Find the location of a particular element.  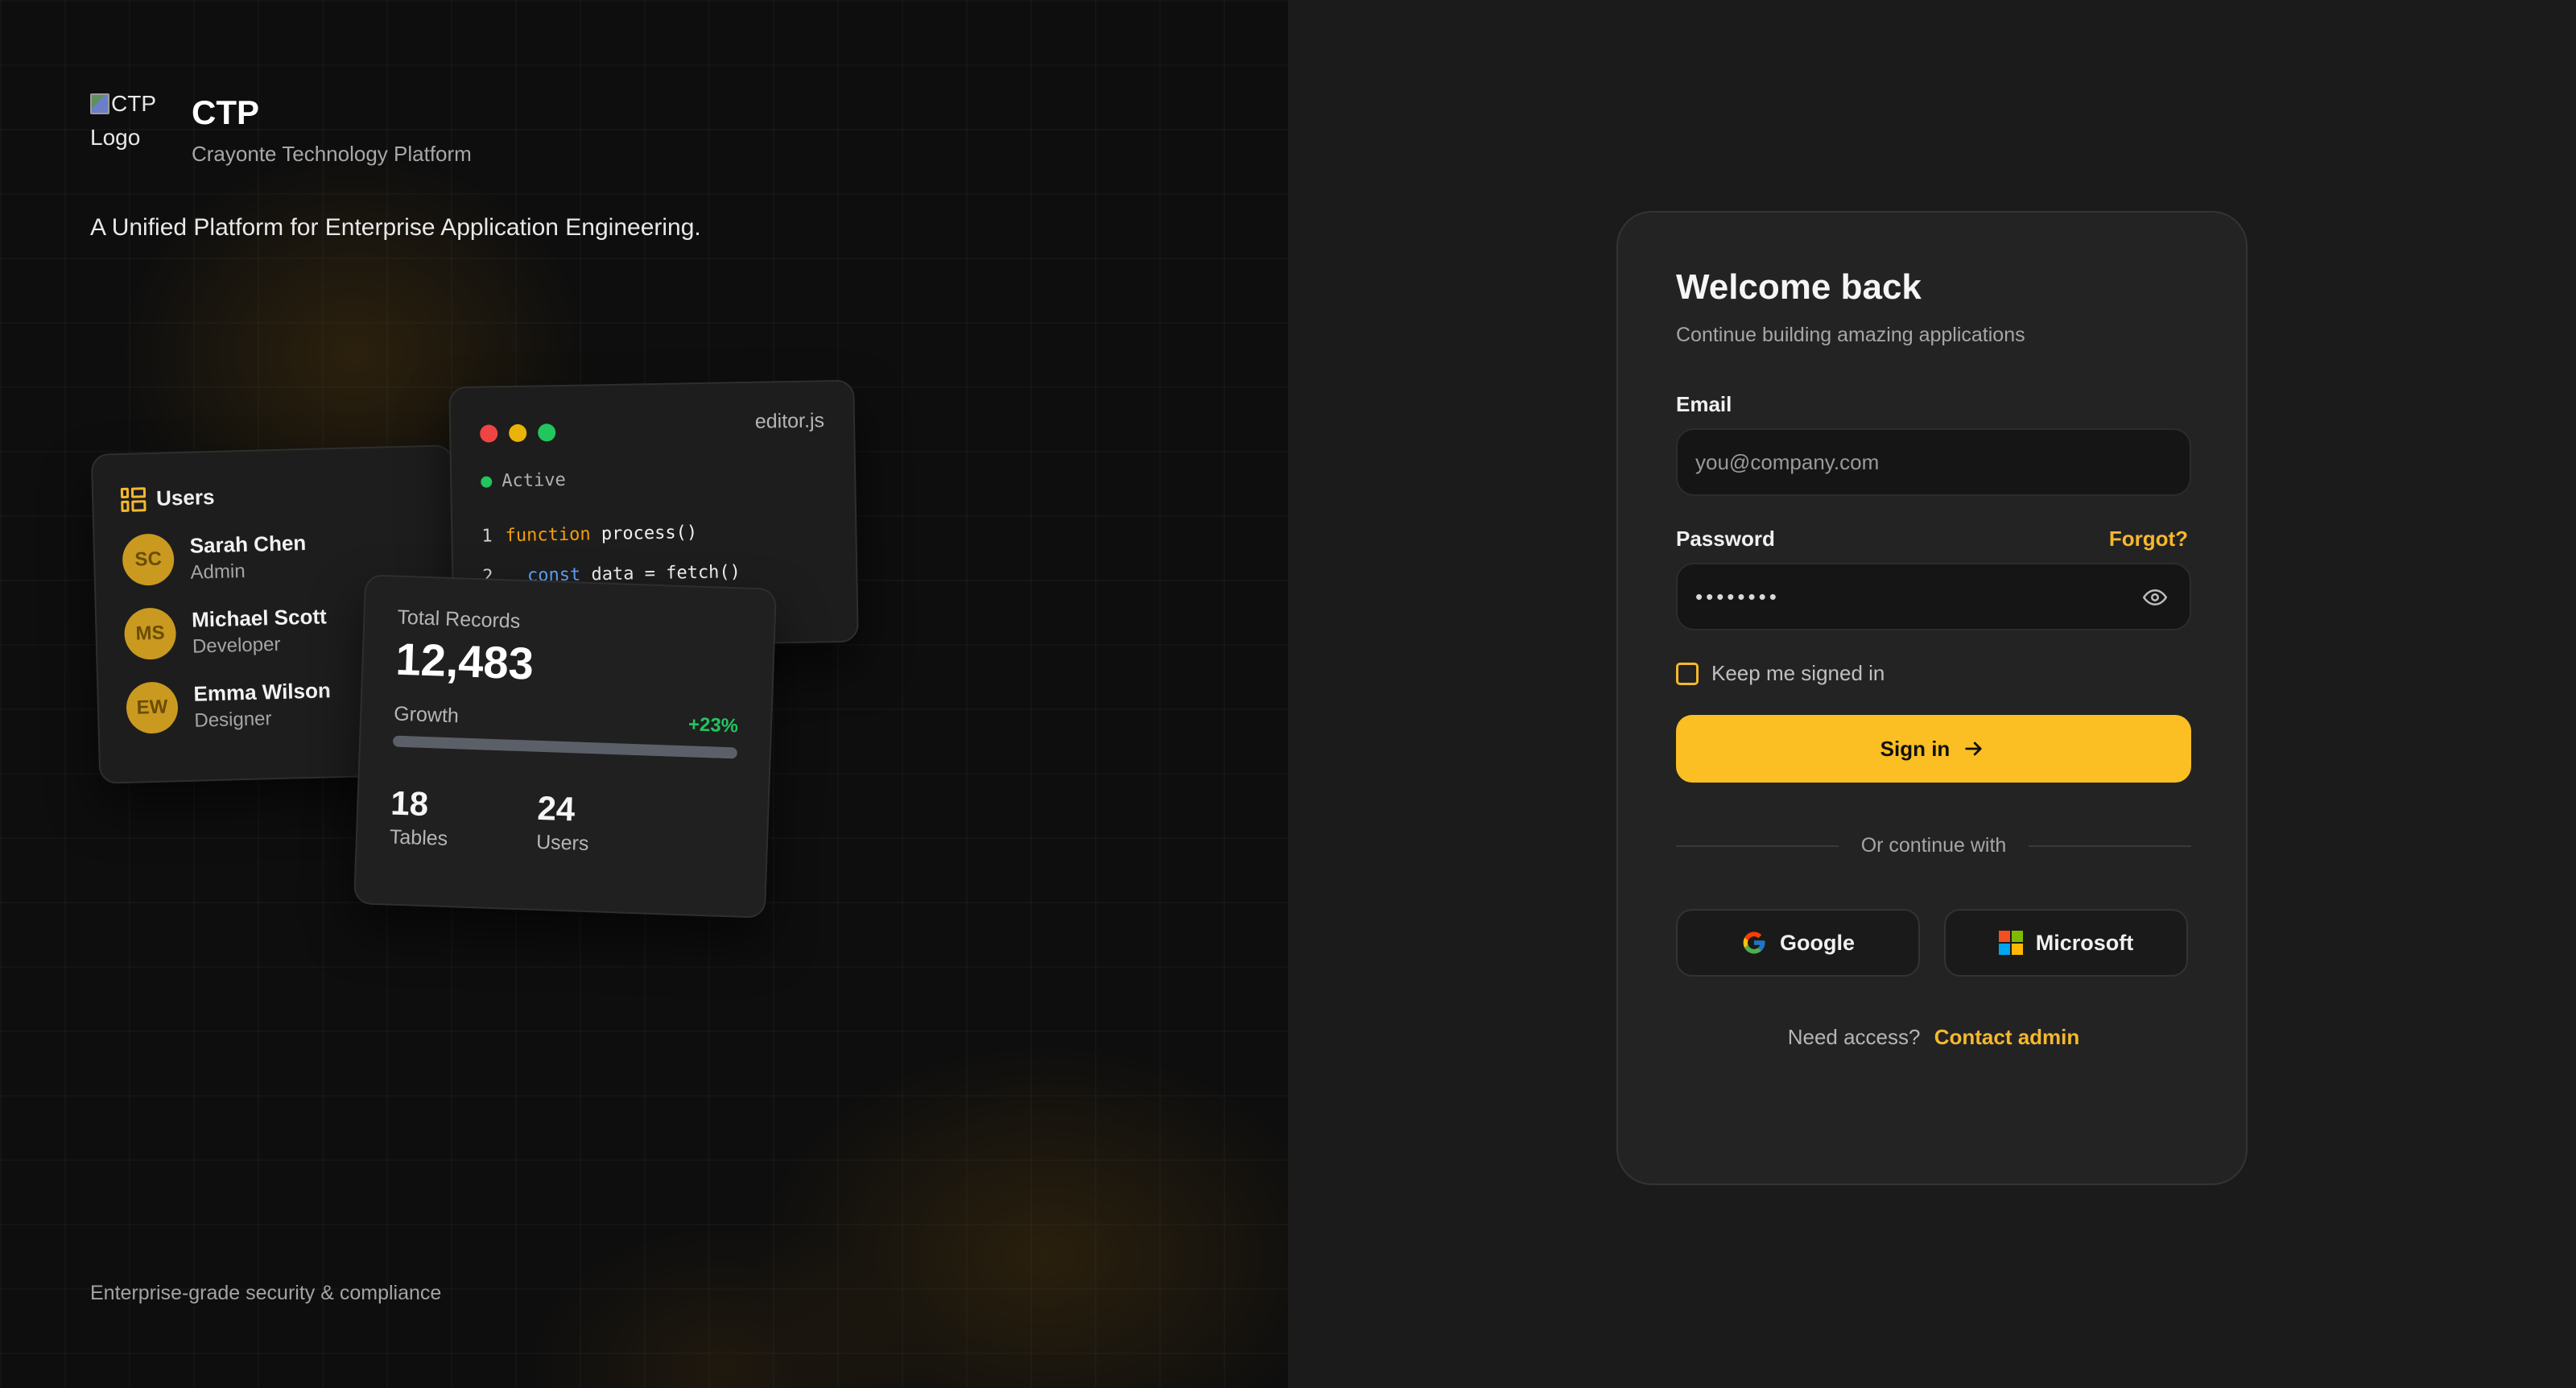

password-value: •••••••• is located at coordinates (1737, 596).